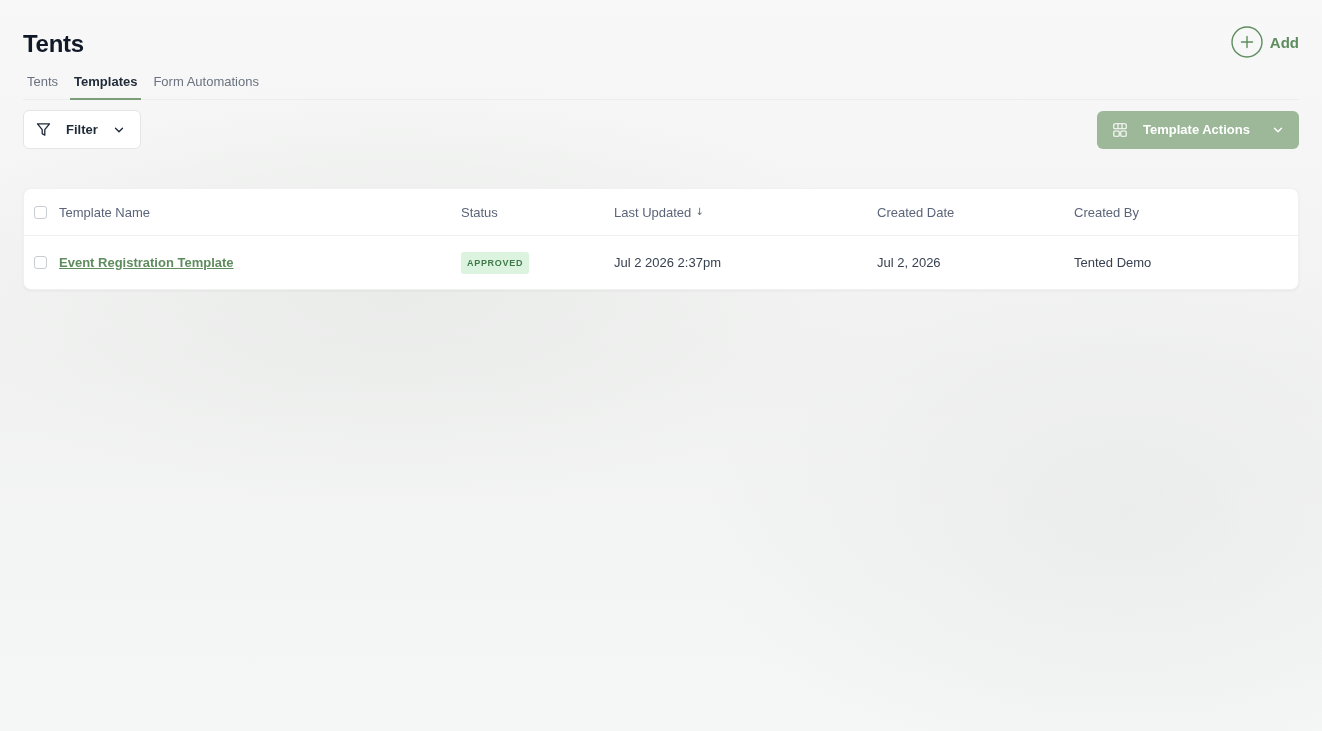 The width and height of the screenshot is (1322, 731). What do you see at coordinates (82, 129) in the screenshot?
I see `filter-button: Filter` at bounding box center [82, 129].